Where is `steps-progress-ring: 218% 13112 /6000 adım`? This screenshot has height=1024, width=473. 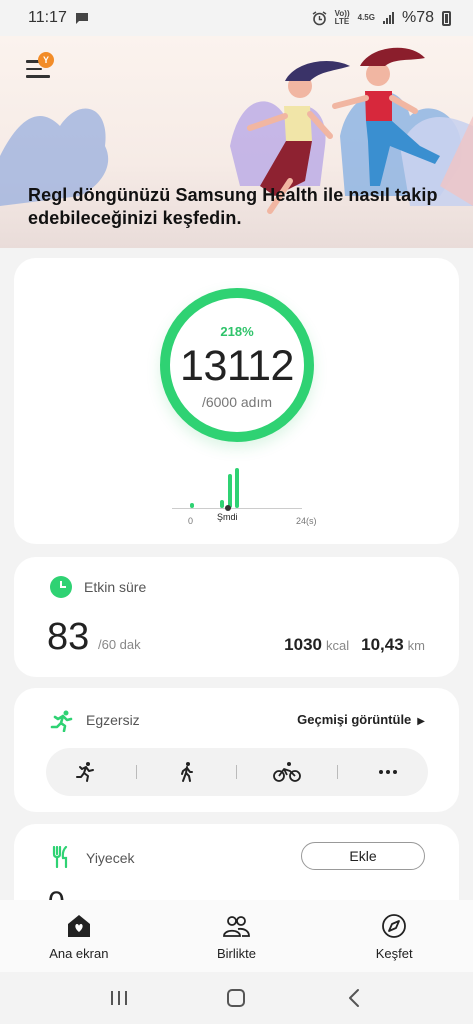
steps-progress-ring: 218% 13112 /6000 adım is located at coordinates (237, 365).